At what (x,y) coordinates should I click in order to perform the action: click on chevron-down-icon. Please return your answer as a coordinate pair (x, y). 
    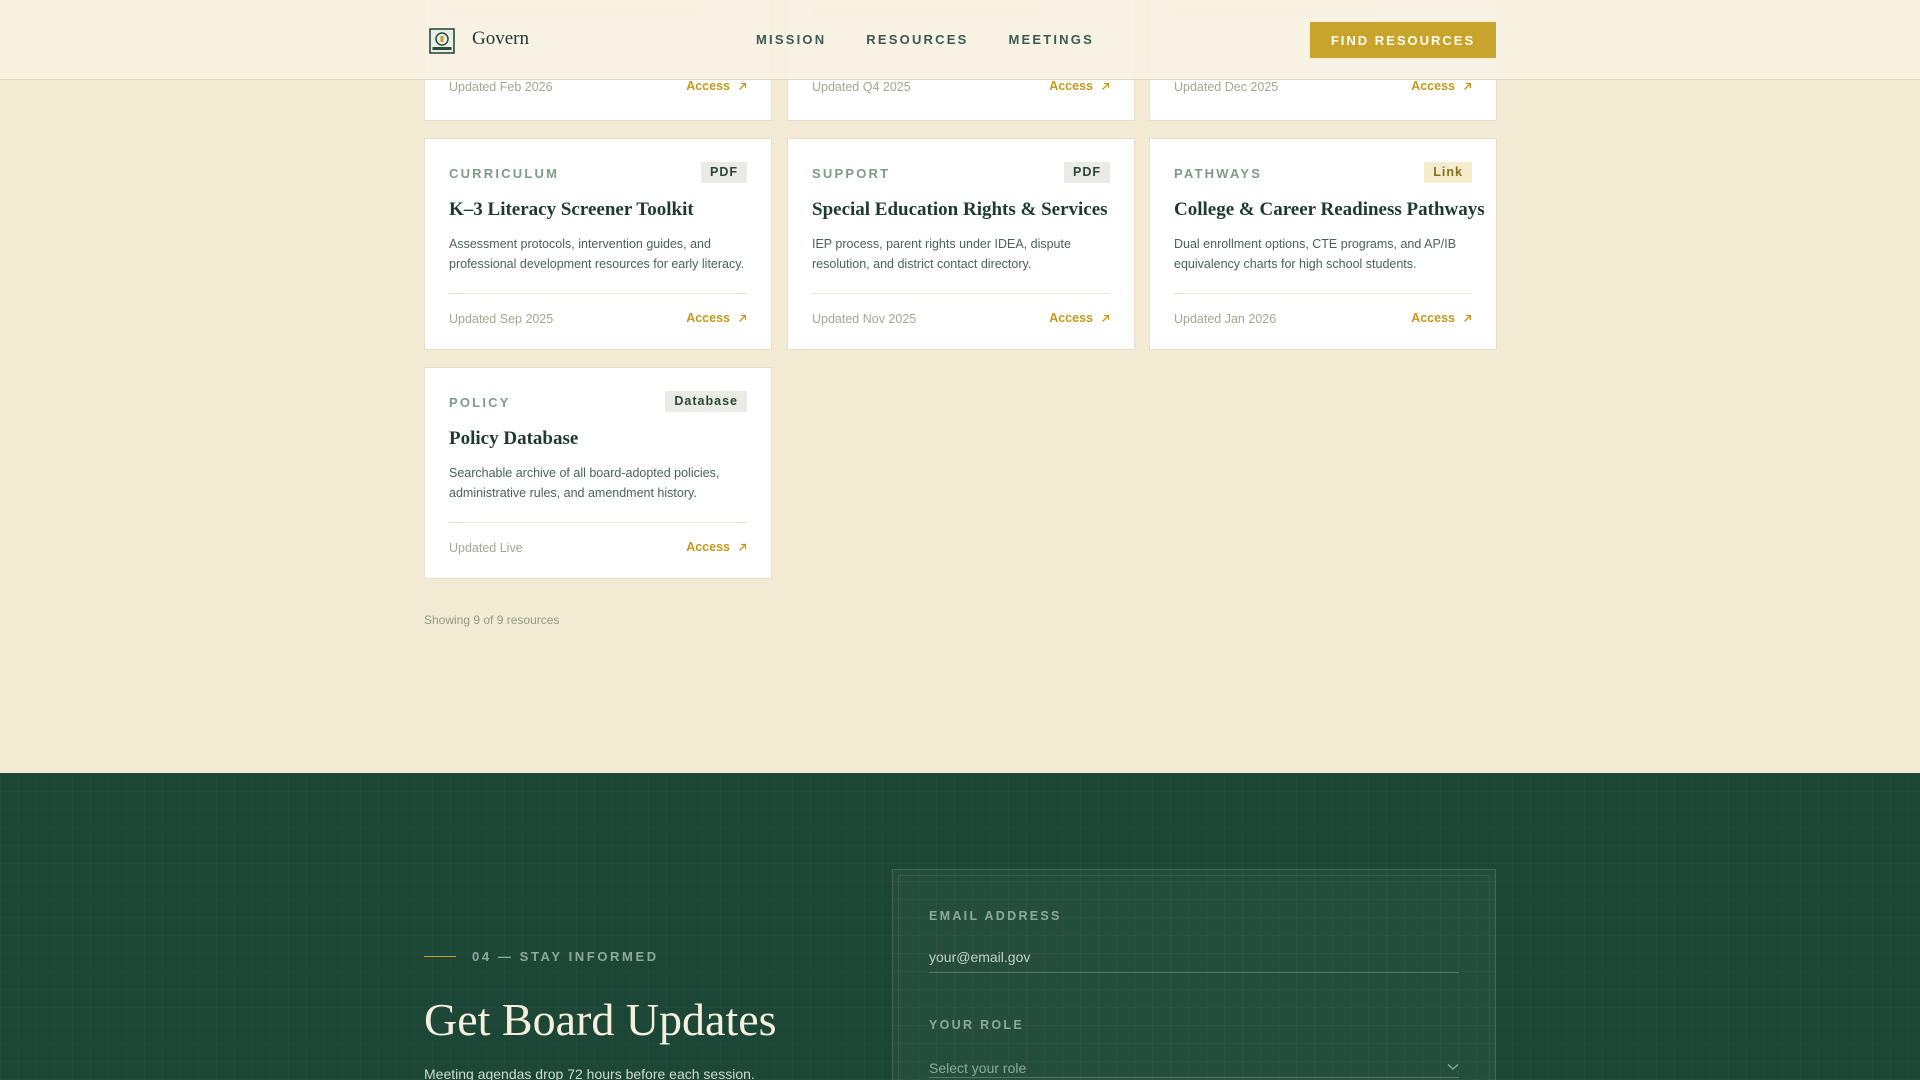
    Looking at the image, I should click on (1453, 1067).